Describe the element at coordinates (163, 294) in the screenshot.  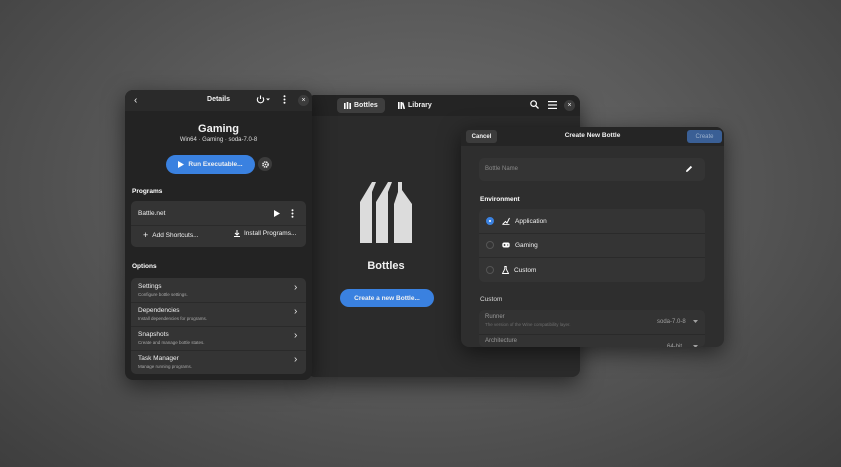
I see `option-subtitle: Configure bottle settings.` at that location.